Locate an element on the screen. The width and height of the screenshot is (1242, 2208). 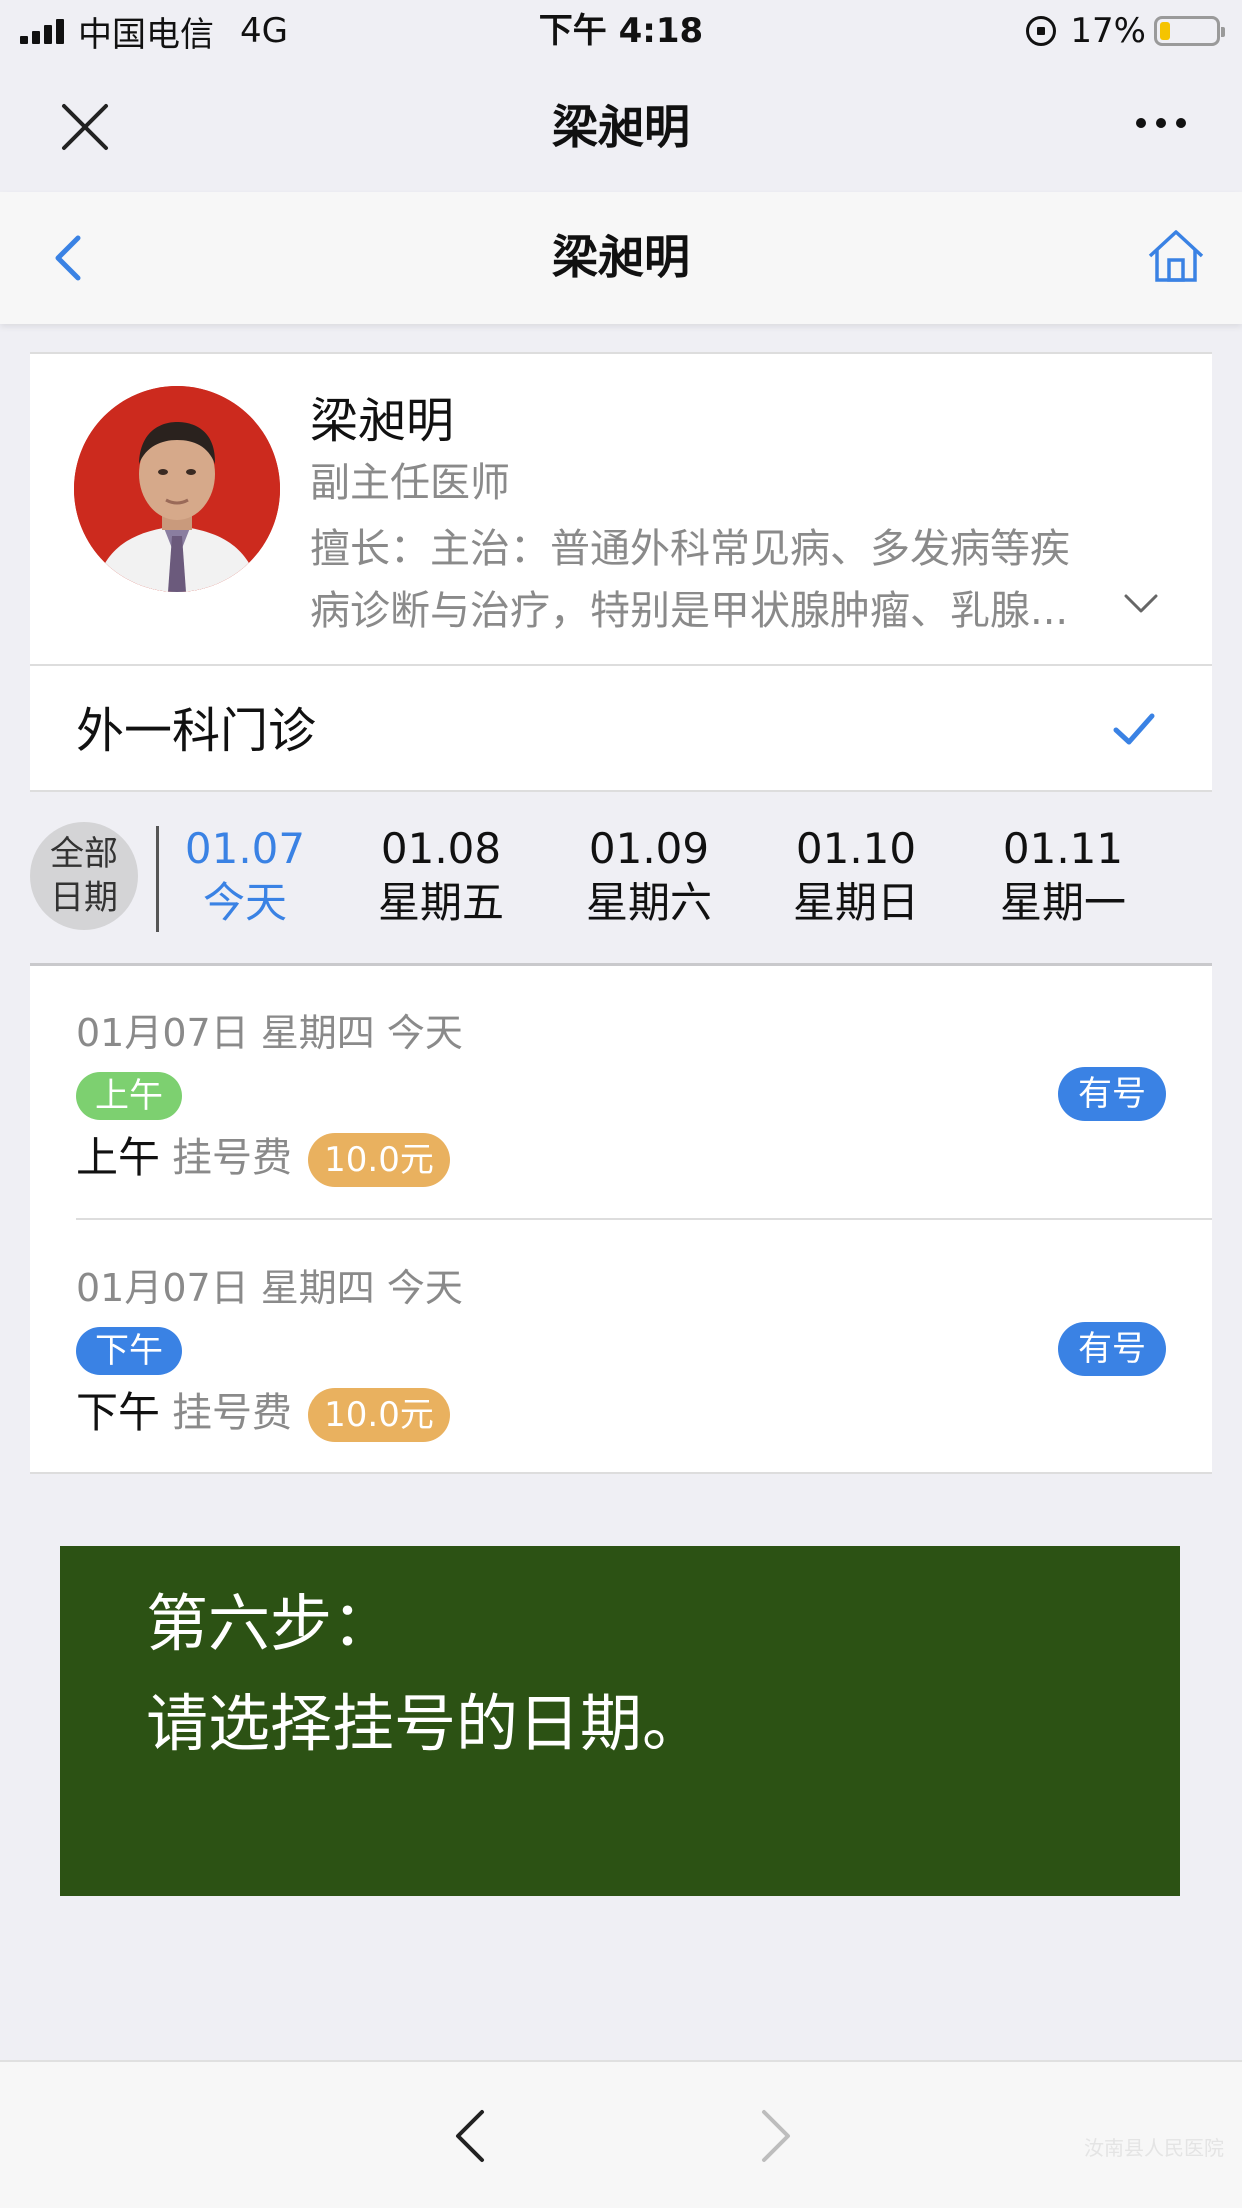
more-icon is located at coordinates (1161, 123).